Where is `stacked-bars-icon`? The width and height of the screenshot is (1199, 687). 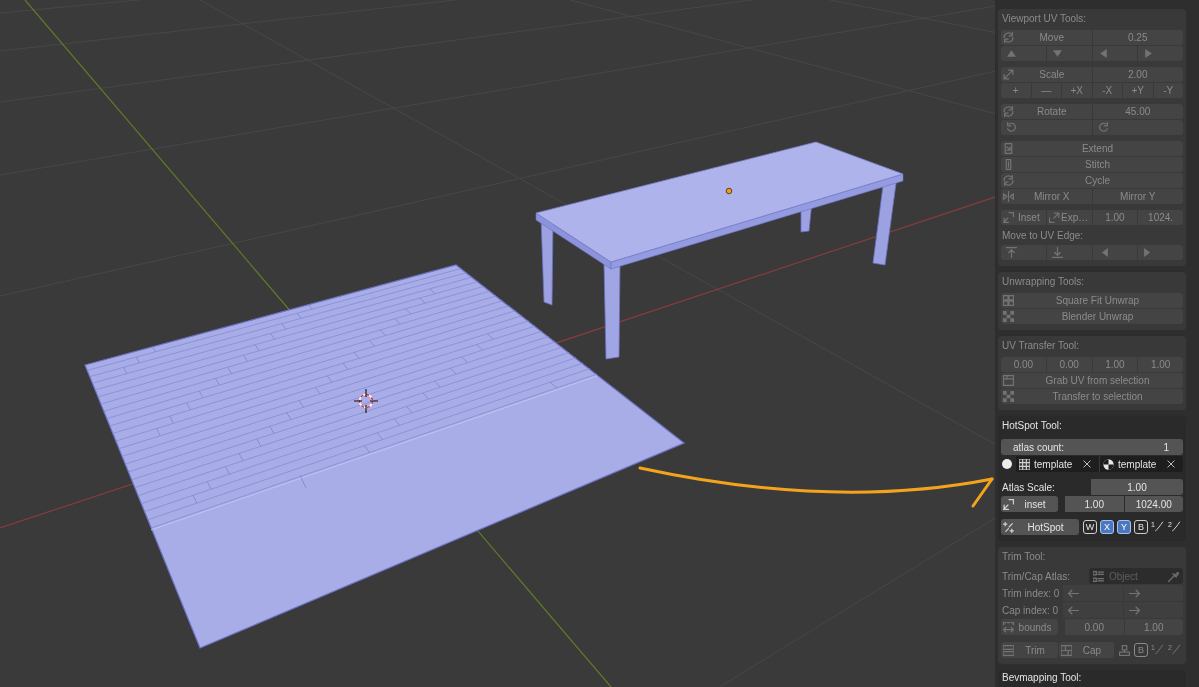 stacked-bars-icon is located at coordinates (1008, 650).